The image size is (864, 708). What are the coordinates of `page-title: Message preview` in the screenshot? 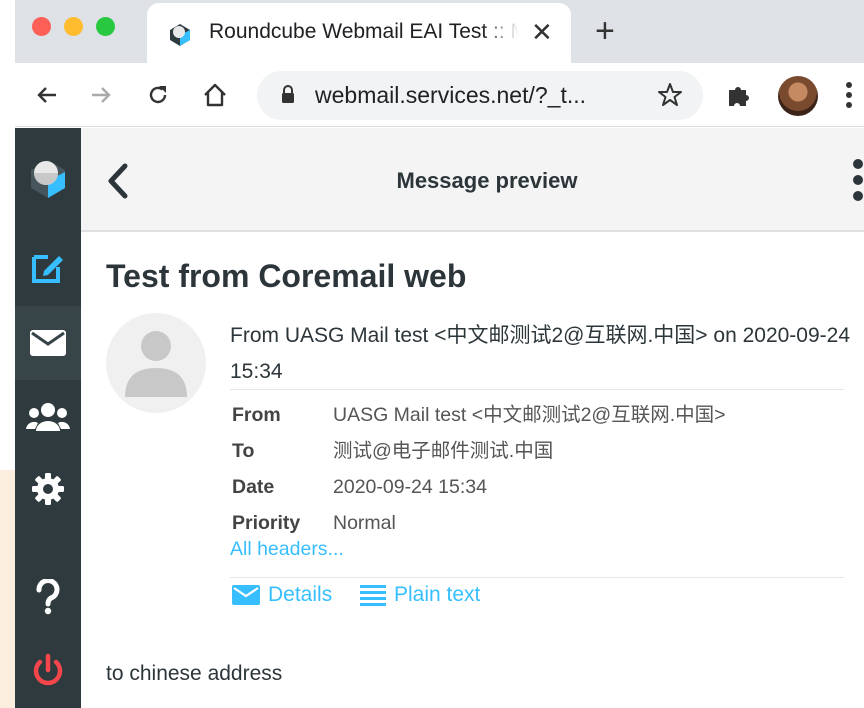 It's located at (487, 180).